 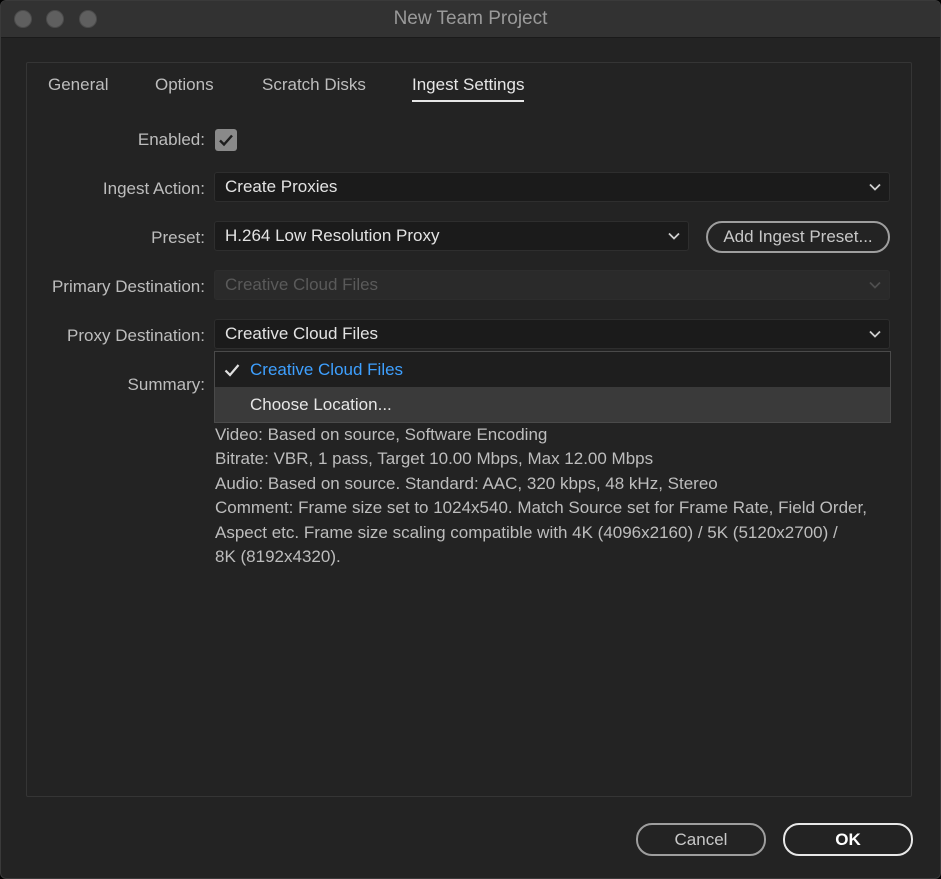 What do you see at coordinates (184, 85) in the screenshot?
I see `tab-options: Options` at bounding box center [184, 85].